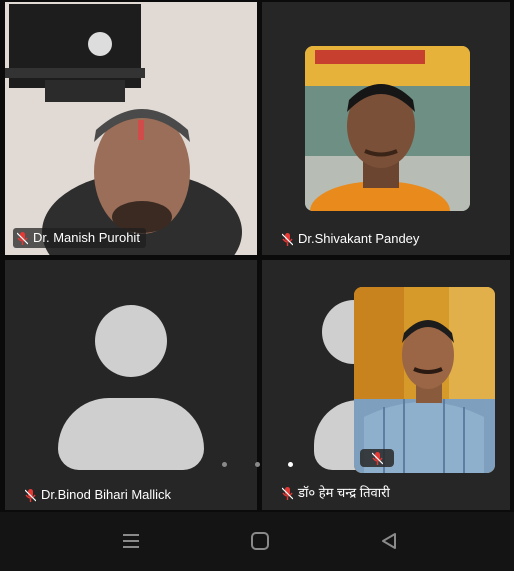 This screenshot has height=571, width=514. I want to click on participant-name: Dr.Shivakant Pandey, so click(359, 238).